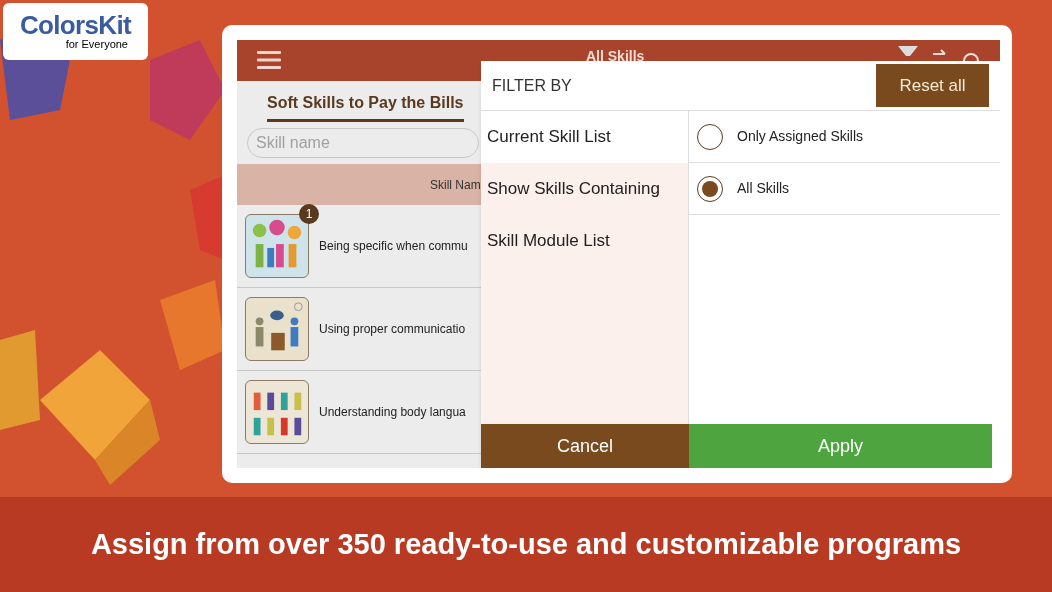  I want to click on skill-name: Being specific when commu, so click(393, 246).